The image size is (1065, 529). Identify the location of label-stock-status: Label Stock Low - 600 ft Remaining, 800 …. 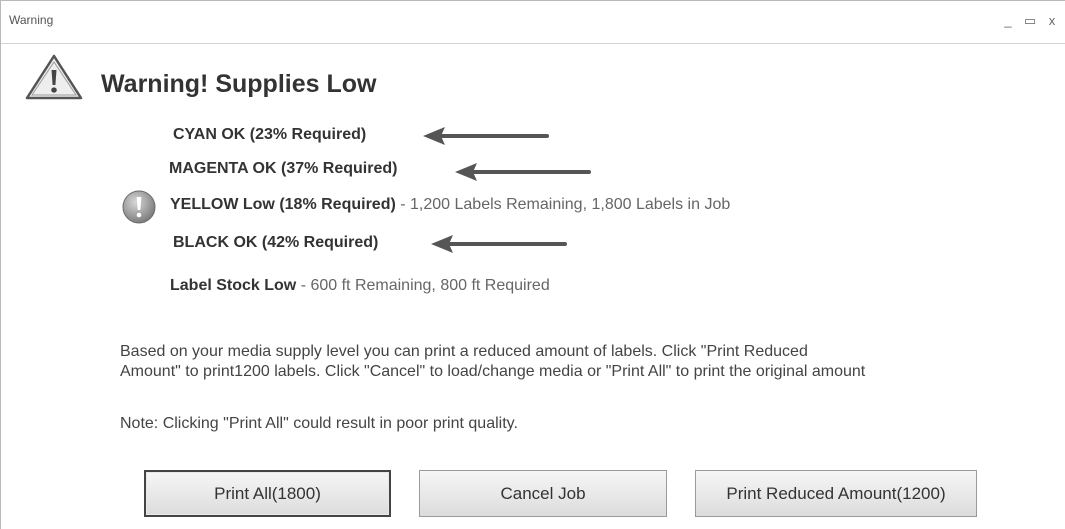
(360, 286).